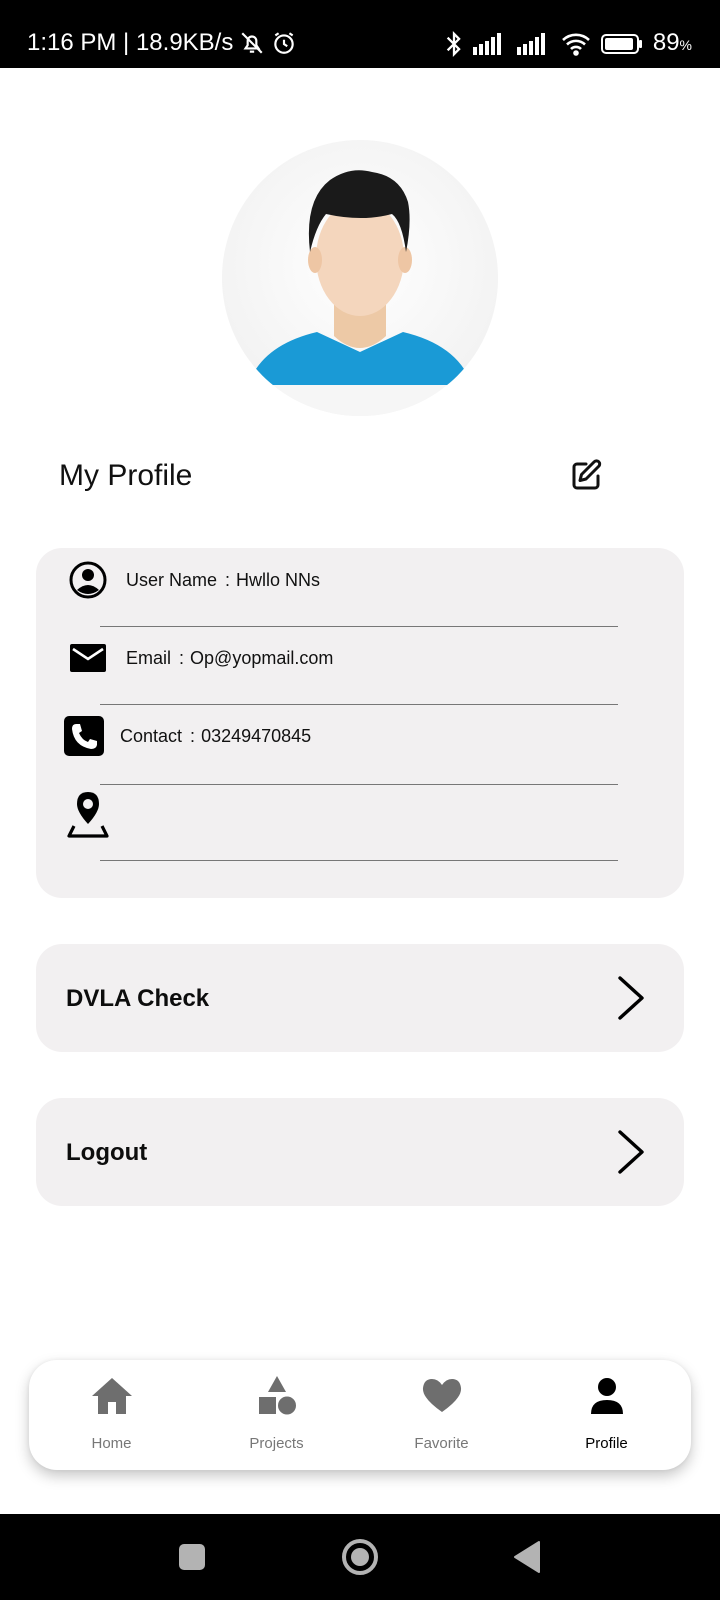 The height and width of the screenshot is (1600, 720). What do you see at coordinates (360, 736) in the screenshot?
I see `contact-row: Contact:03249470845` at bounding box center [360, 736].